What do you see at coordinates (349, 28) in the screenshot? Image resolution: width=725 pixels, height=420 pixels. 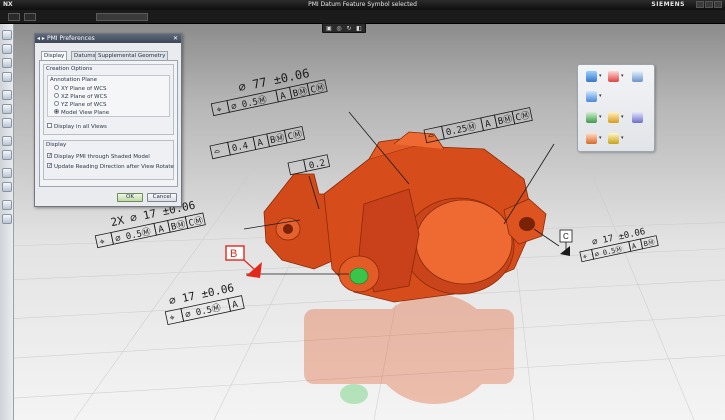 I see `rotate-icon: ↻` at bounding box center [349, 28].